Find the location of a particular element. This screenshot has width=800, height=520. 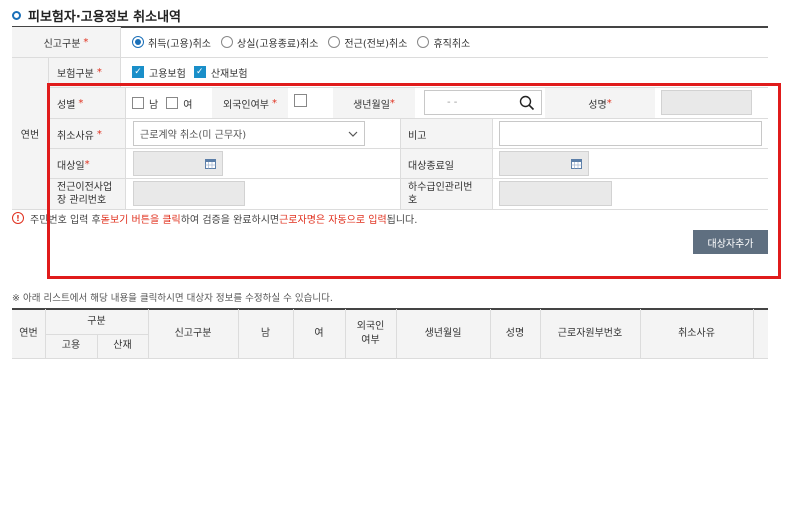

report-type-radio-transfer is located at coordinates (334, 42).